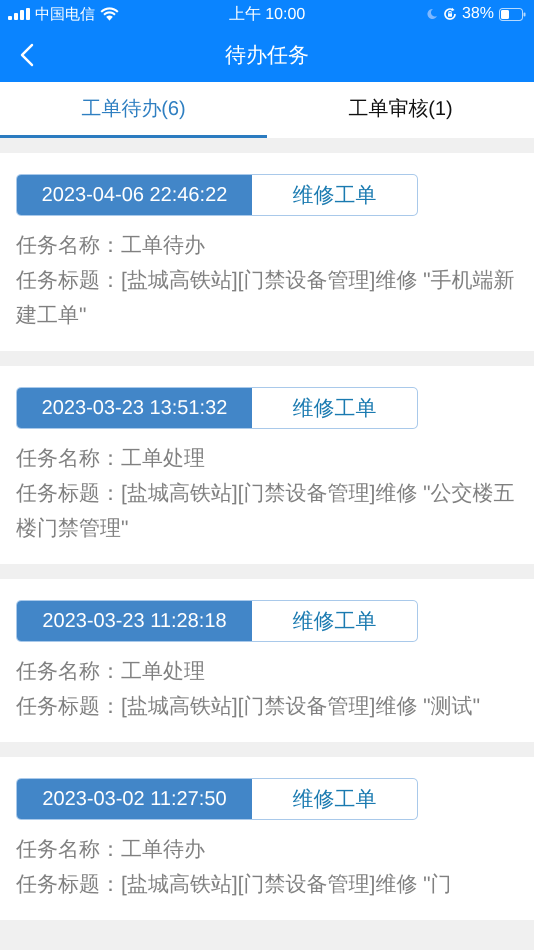 This screenshot has width=534, height=950. Describe the element at coordinates (512, 14) in the screenshot. I see `battery-icon` at that location.